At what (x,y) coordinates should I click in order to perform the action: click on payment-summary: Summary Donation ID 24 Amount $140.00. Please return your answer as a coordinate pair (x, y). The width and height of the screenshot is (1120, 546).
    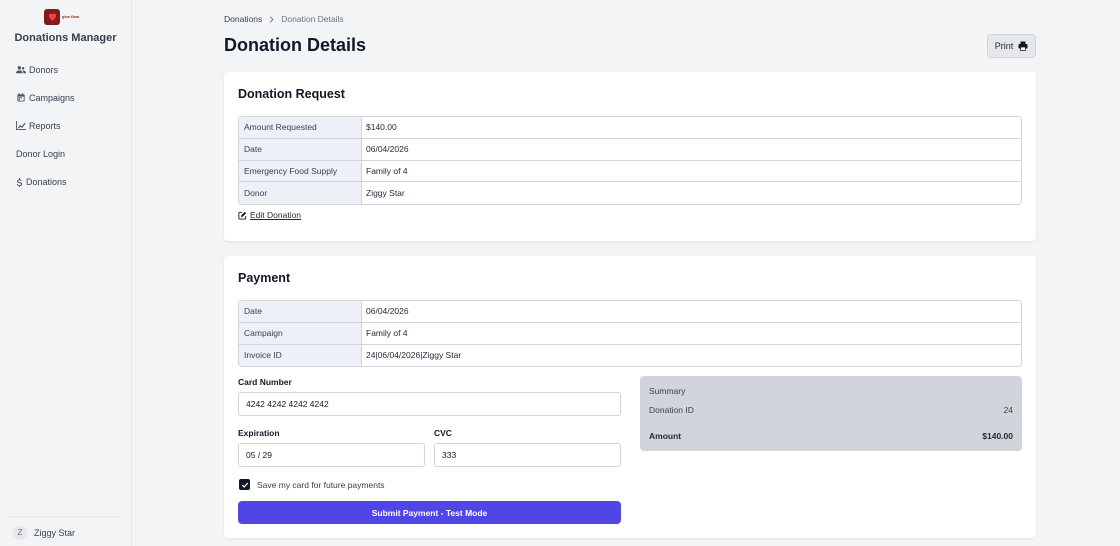
    Looking at the image, I should click on (831, 413).